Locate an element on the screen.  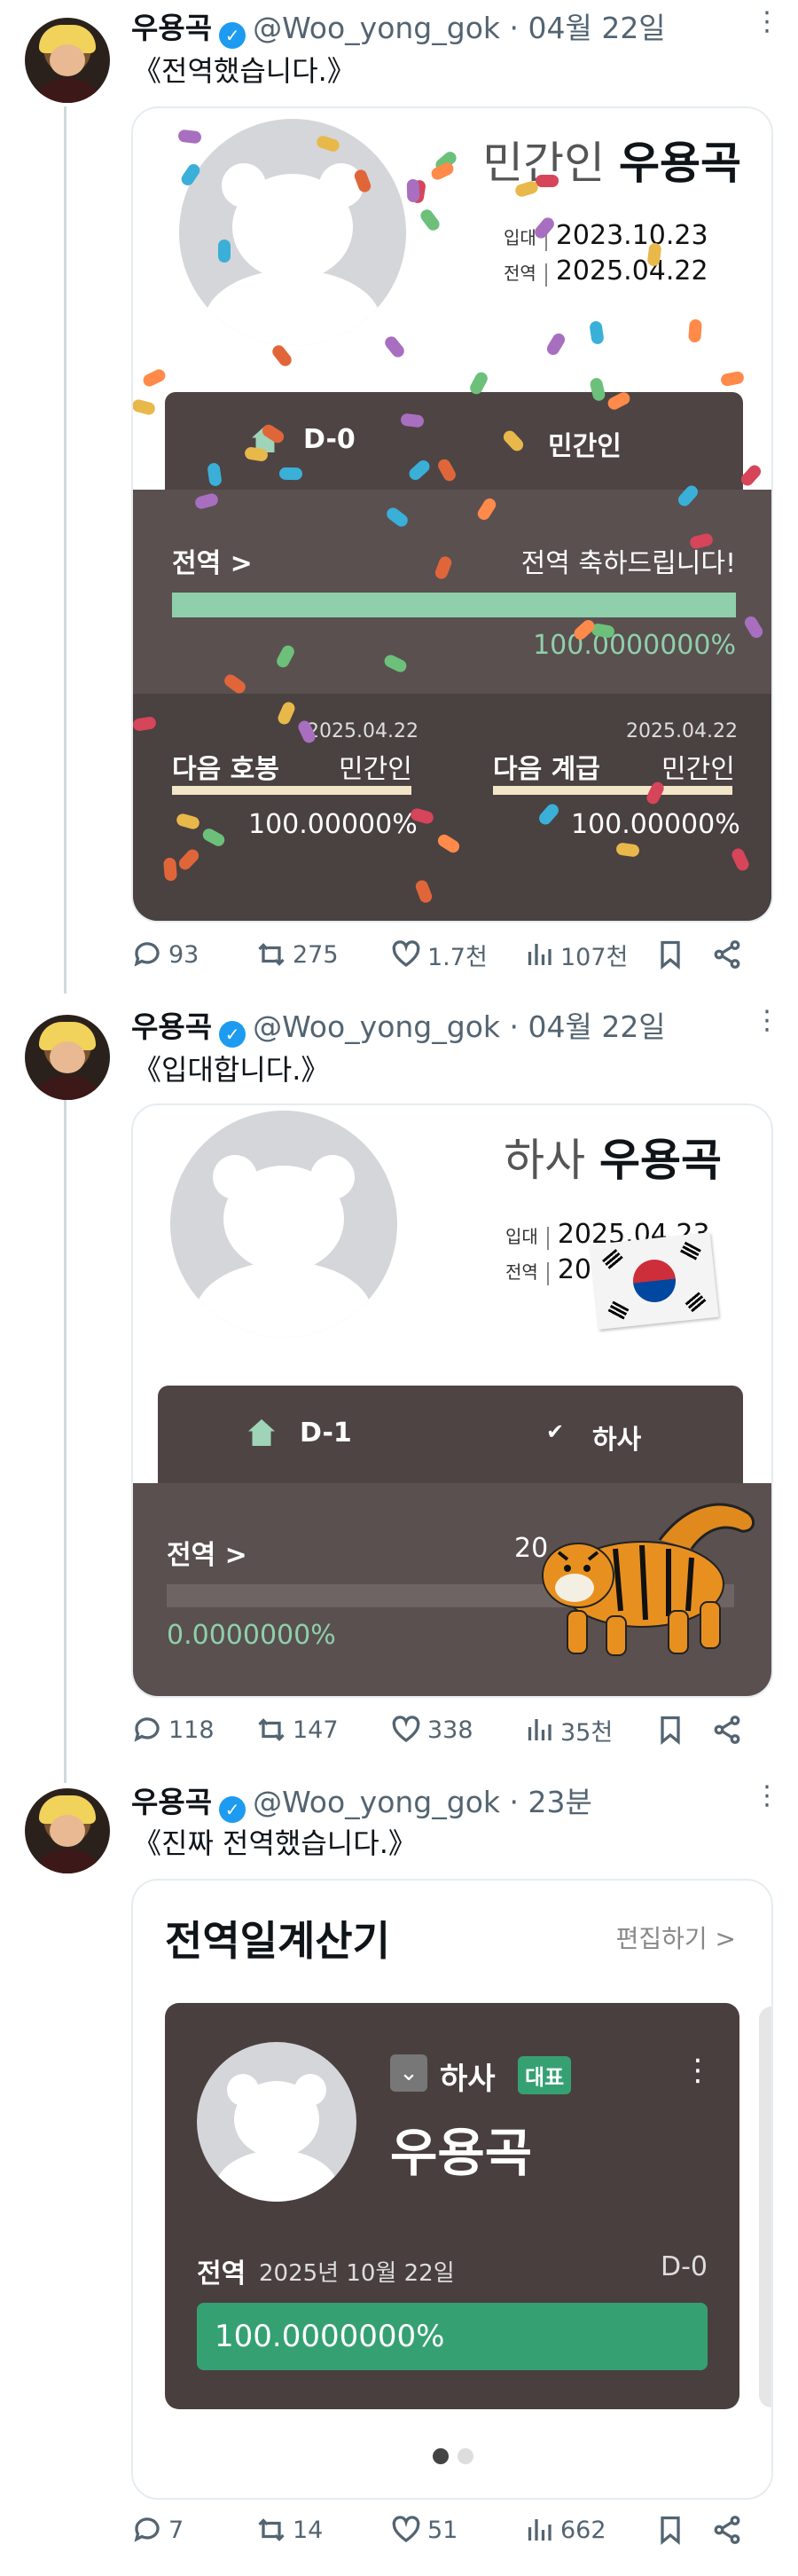
reply-icon is located at coordinates (147, 2529).